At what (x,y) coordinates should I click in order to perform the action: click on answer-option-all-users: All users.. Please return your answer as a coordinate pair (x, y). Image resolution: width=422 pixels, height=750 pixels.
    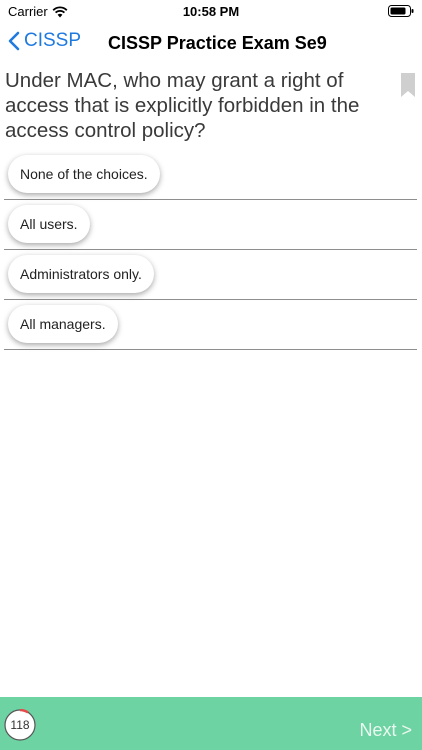
    Looking at the image, I should click on (49, 224).